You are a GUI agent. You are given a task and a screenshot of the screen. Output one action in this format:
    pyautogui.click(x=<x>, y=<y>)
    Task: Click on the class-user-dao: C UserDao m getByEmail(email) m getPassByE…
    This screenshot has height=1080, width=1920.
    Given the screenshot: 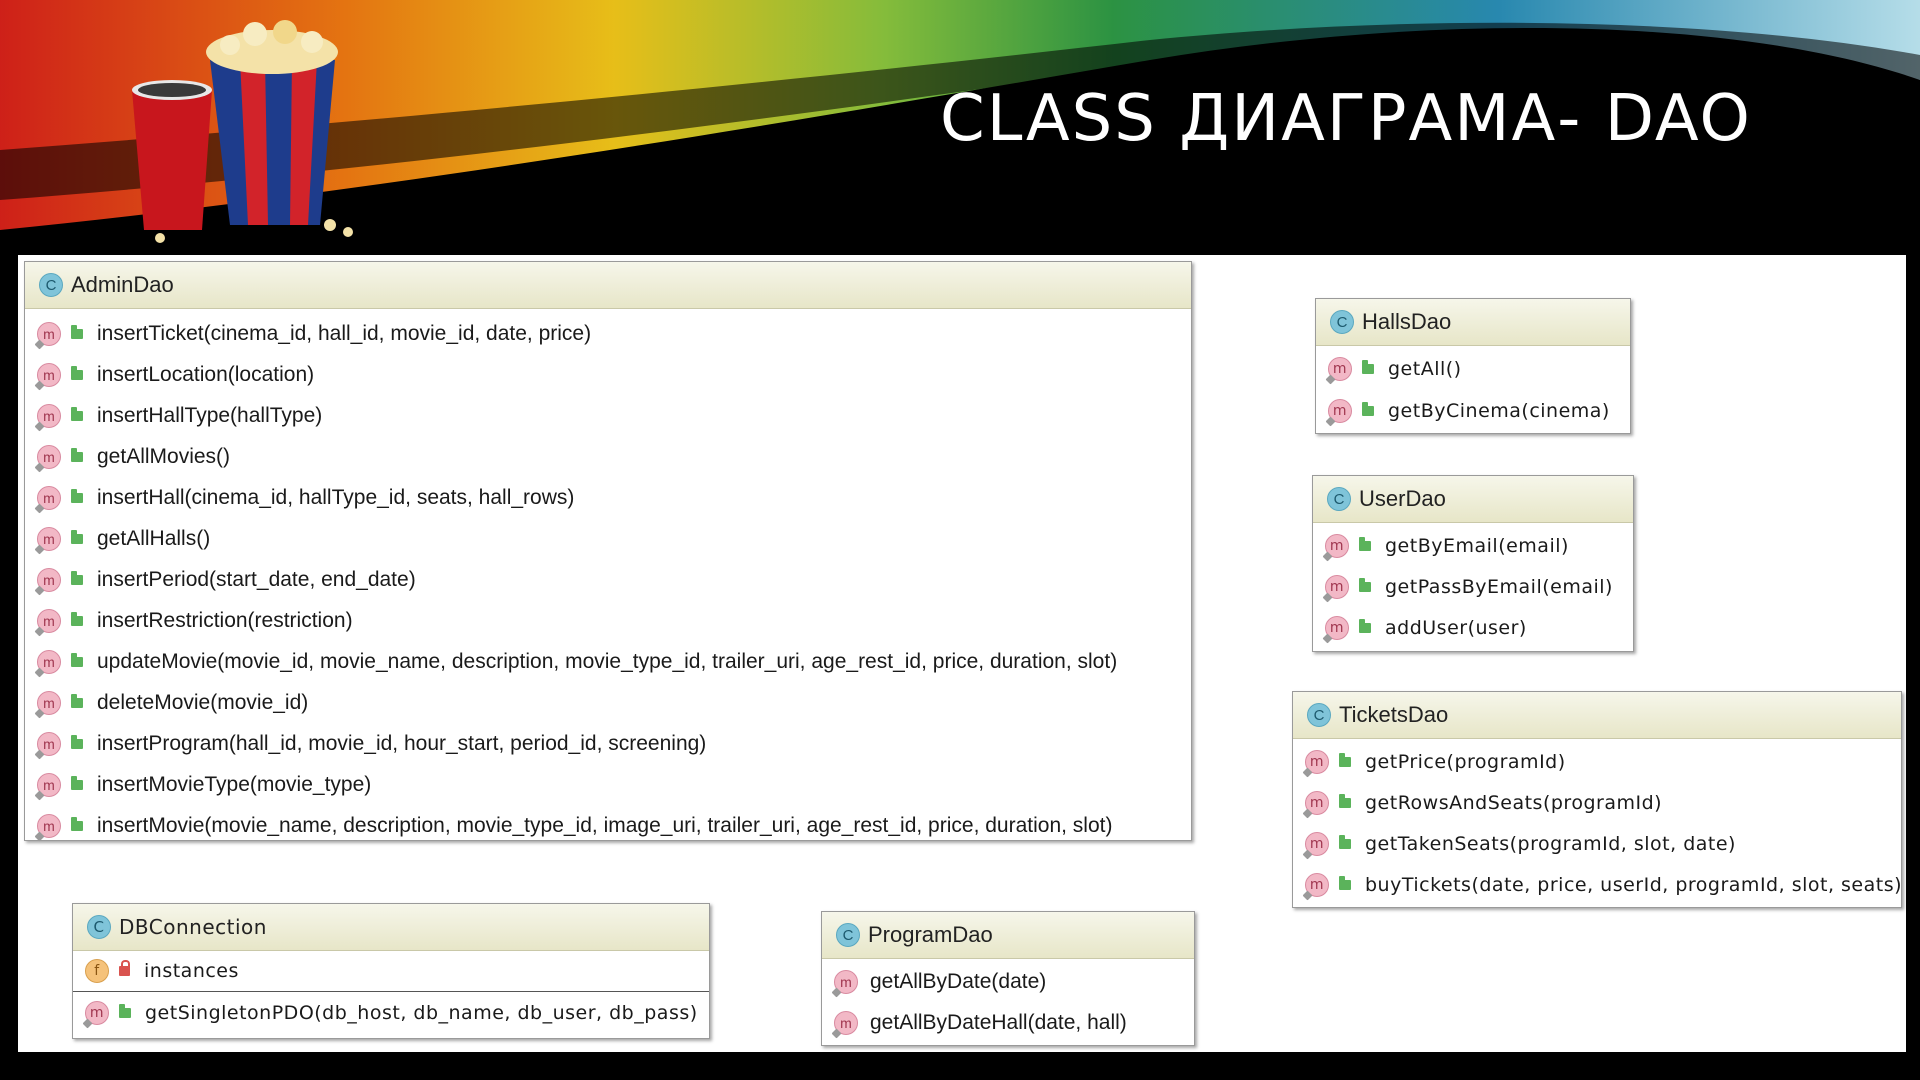 What is the action you would take?
    pyautogui.click(x=1473, y=563)
    